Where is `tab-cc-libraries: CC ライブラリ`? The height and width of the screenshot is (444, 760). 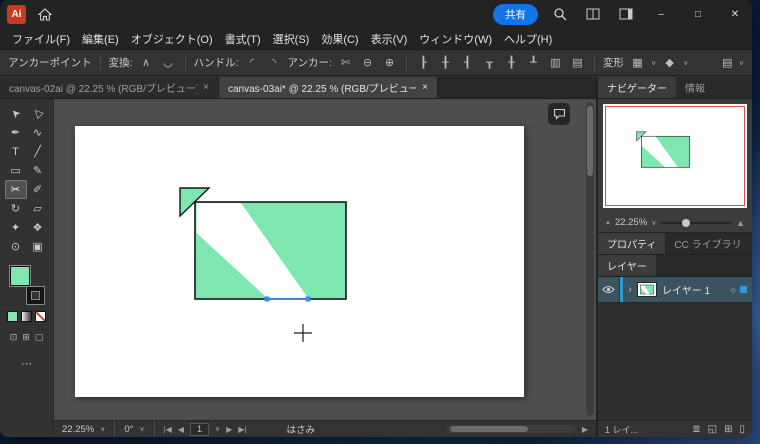 tab-cc-libraries: CC ライブラリ is located at coordinates (707, 243).